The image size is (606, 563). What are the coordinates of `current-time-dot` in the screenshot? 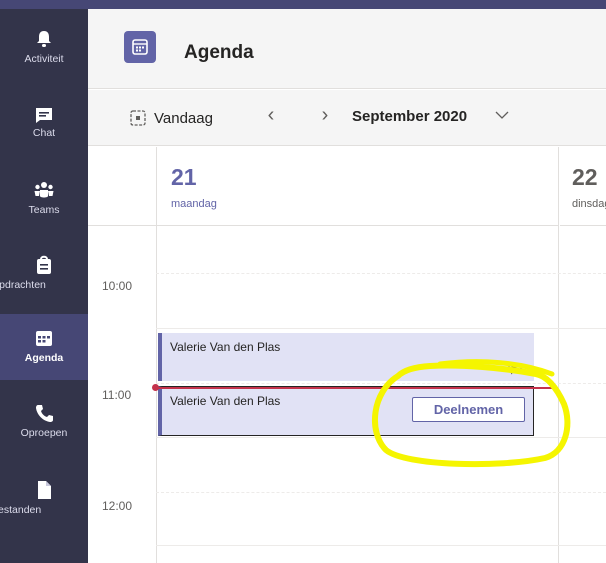 It's located at (155, 387).